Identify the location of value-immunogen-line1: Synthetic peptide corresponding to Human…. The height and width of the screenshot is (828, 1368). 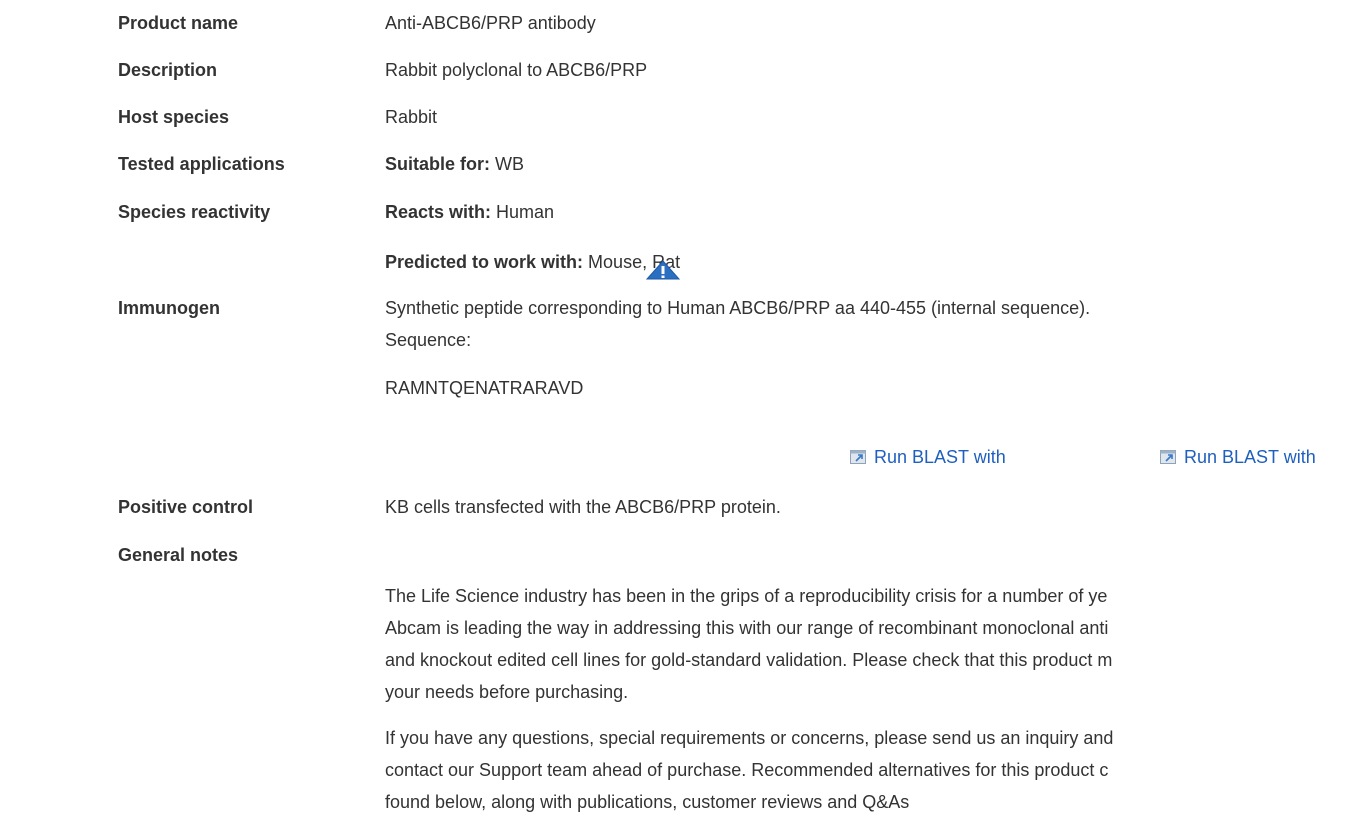
(738, 308).